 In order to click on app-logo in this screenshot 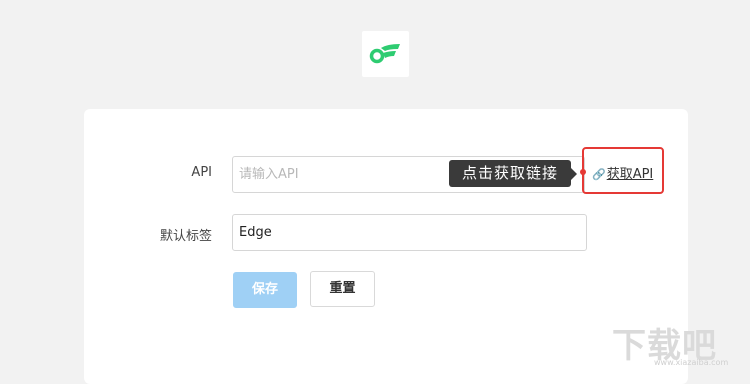, I will do `click(385, 54)`.